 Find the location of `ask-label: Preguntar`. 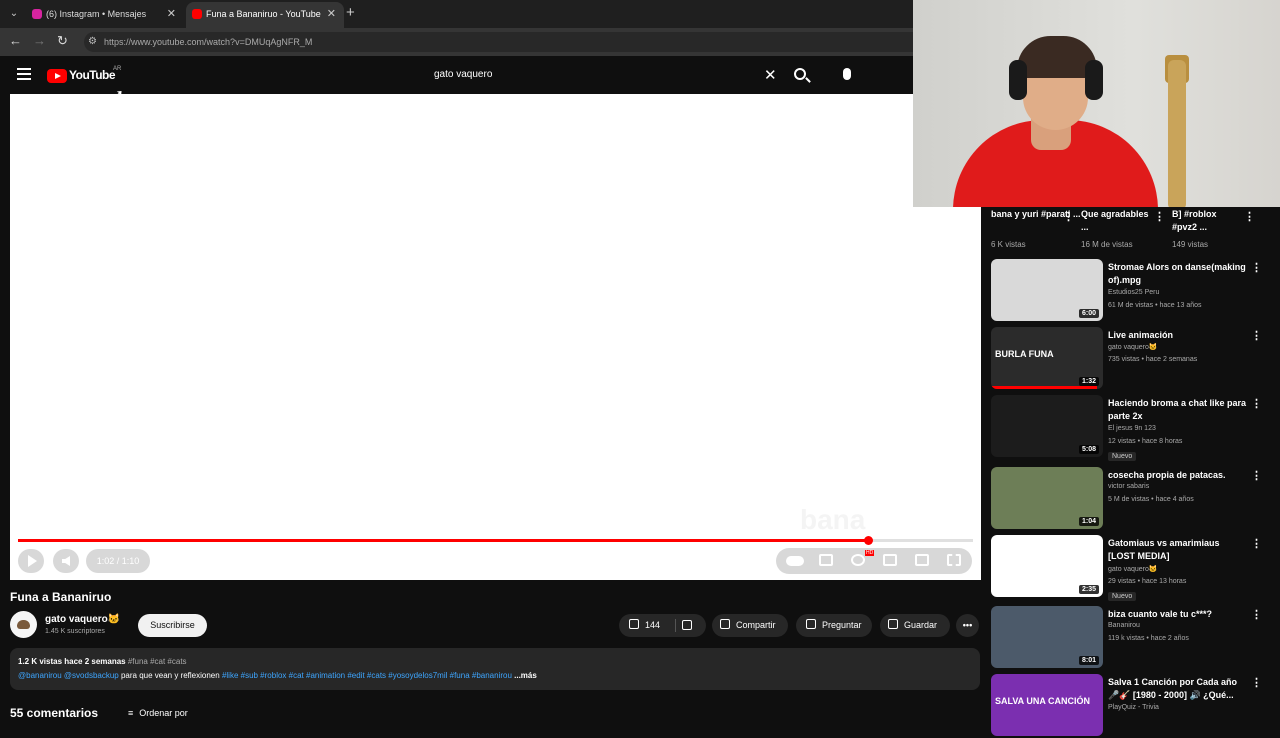

ask-label: Preguntar is located at coordinates (842, 625).